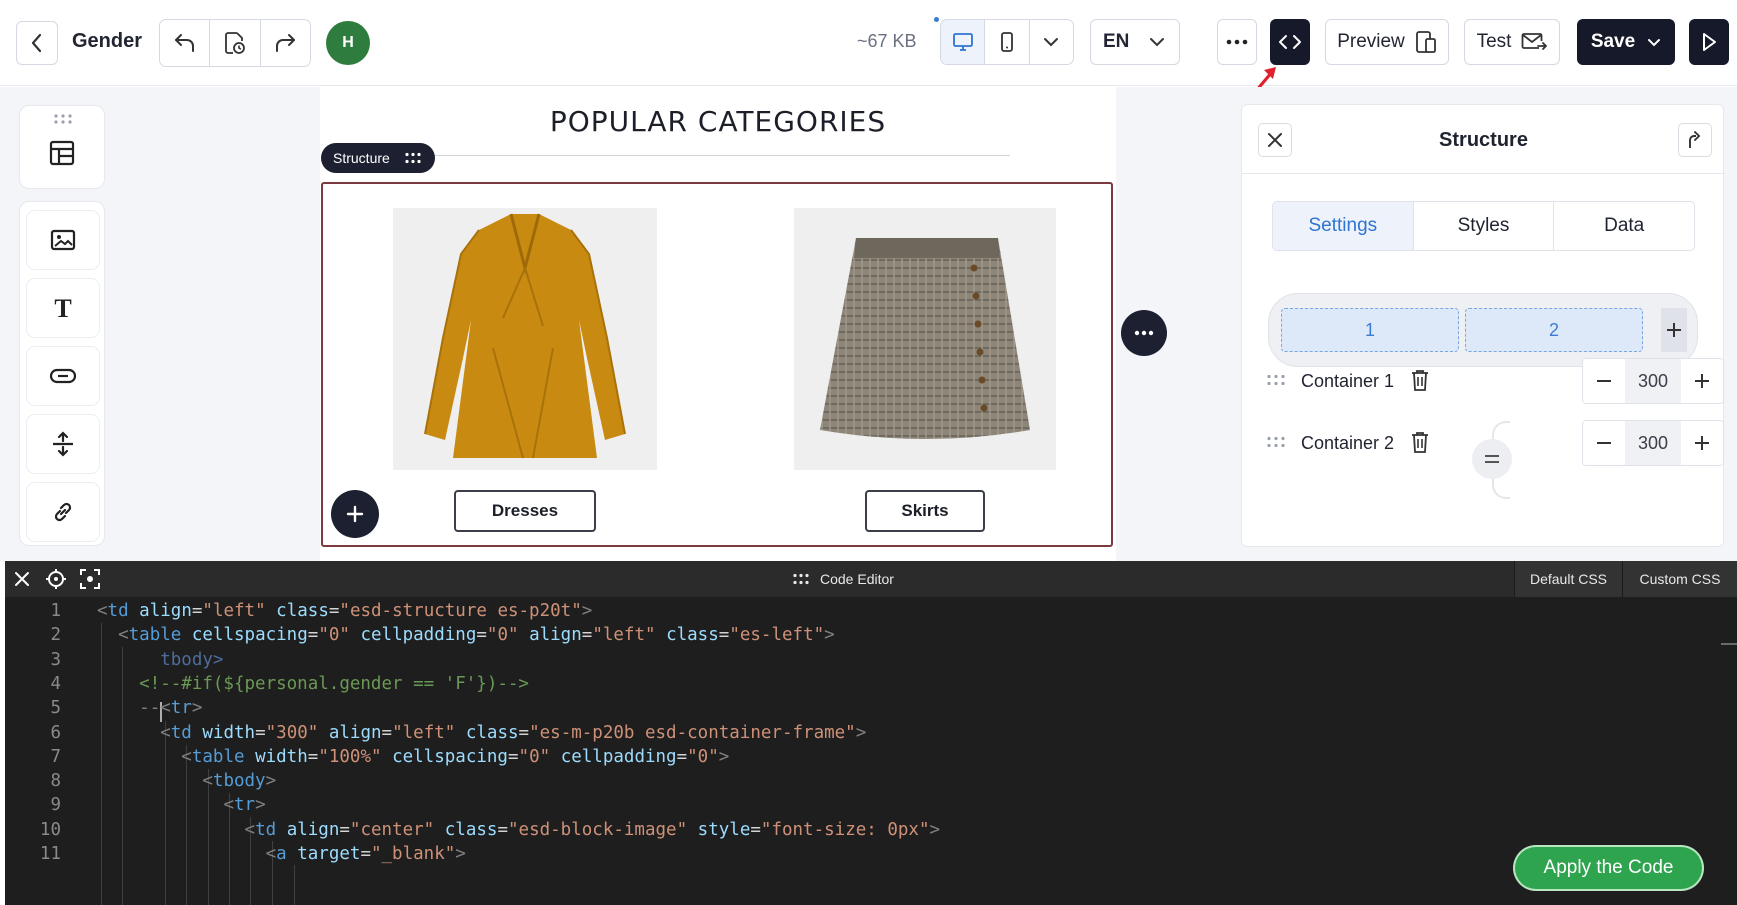  I want to click on run-button, so click(1709, 42).